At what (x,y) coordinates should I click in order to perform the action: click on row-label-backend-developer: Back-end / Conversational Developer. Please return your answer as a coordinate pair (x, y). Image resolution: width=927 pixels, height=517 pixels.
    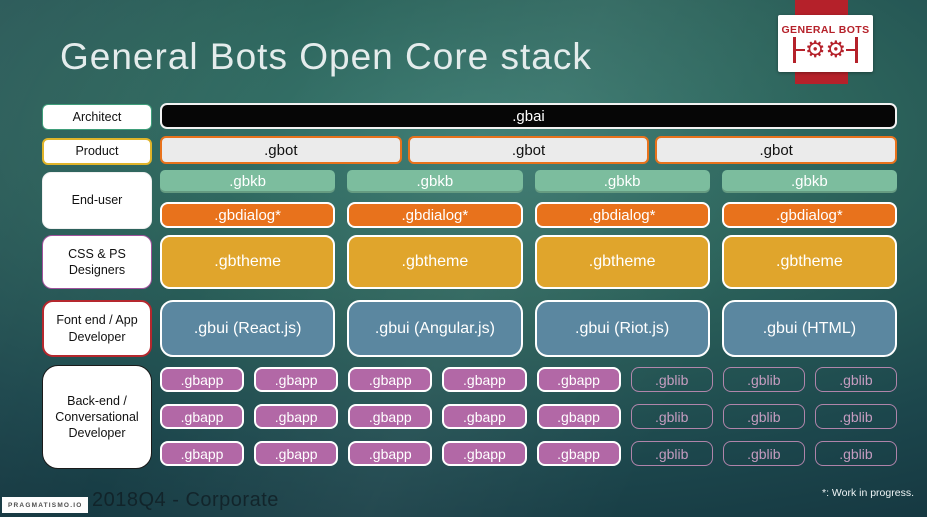
    Looking at the image, I should click on (97, 417).